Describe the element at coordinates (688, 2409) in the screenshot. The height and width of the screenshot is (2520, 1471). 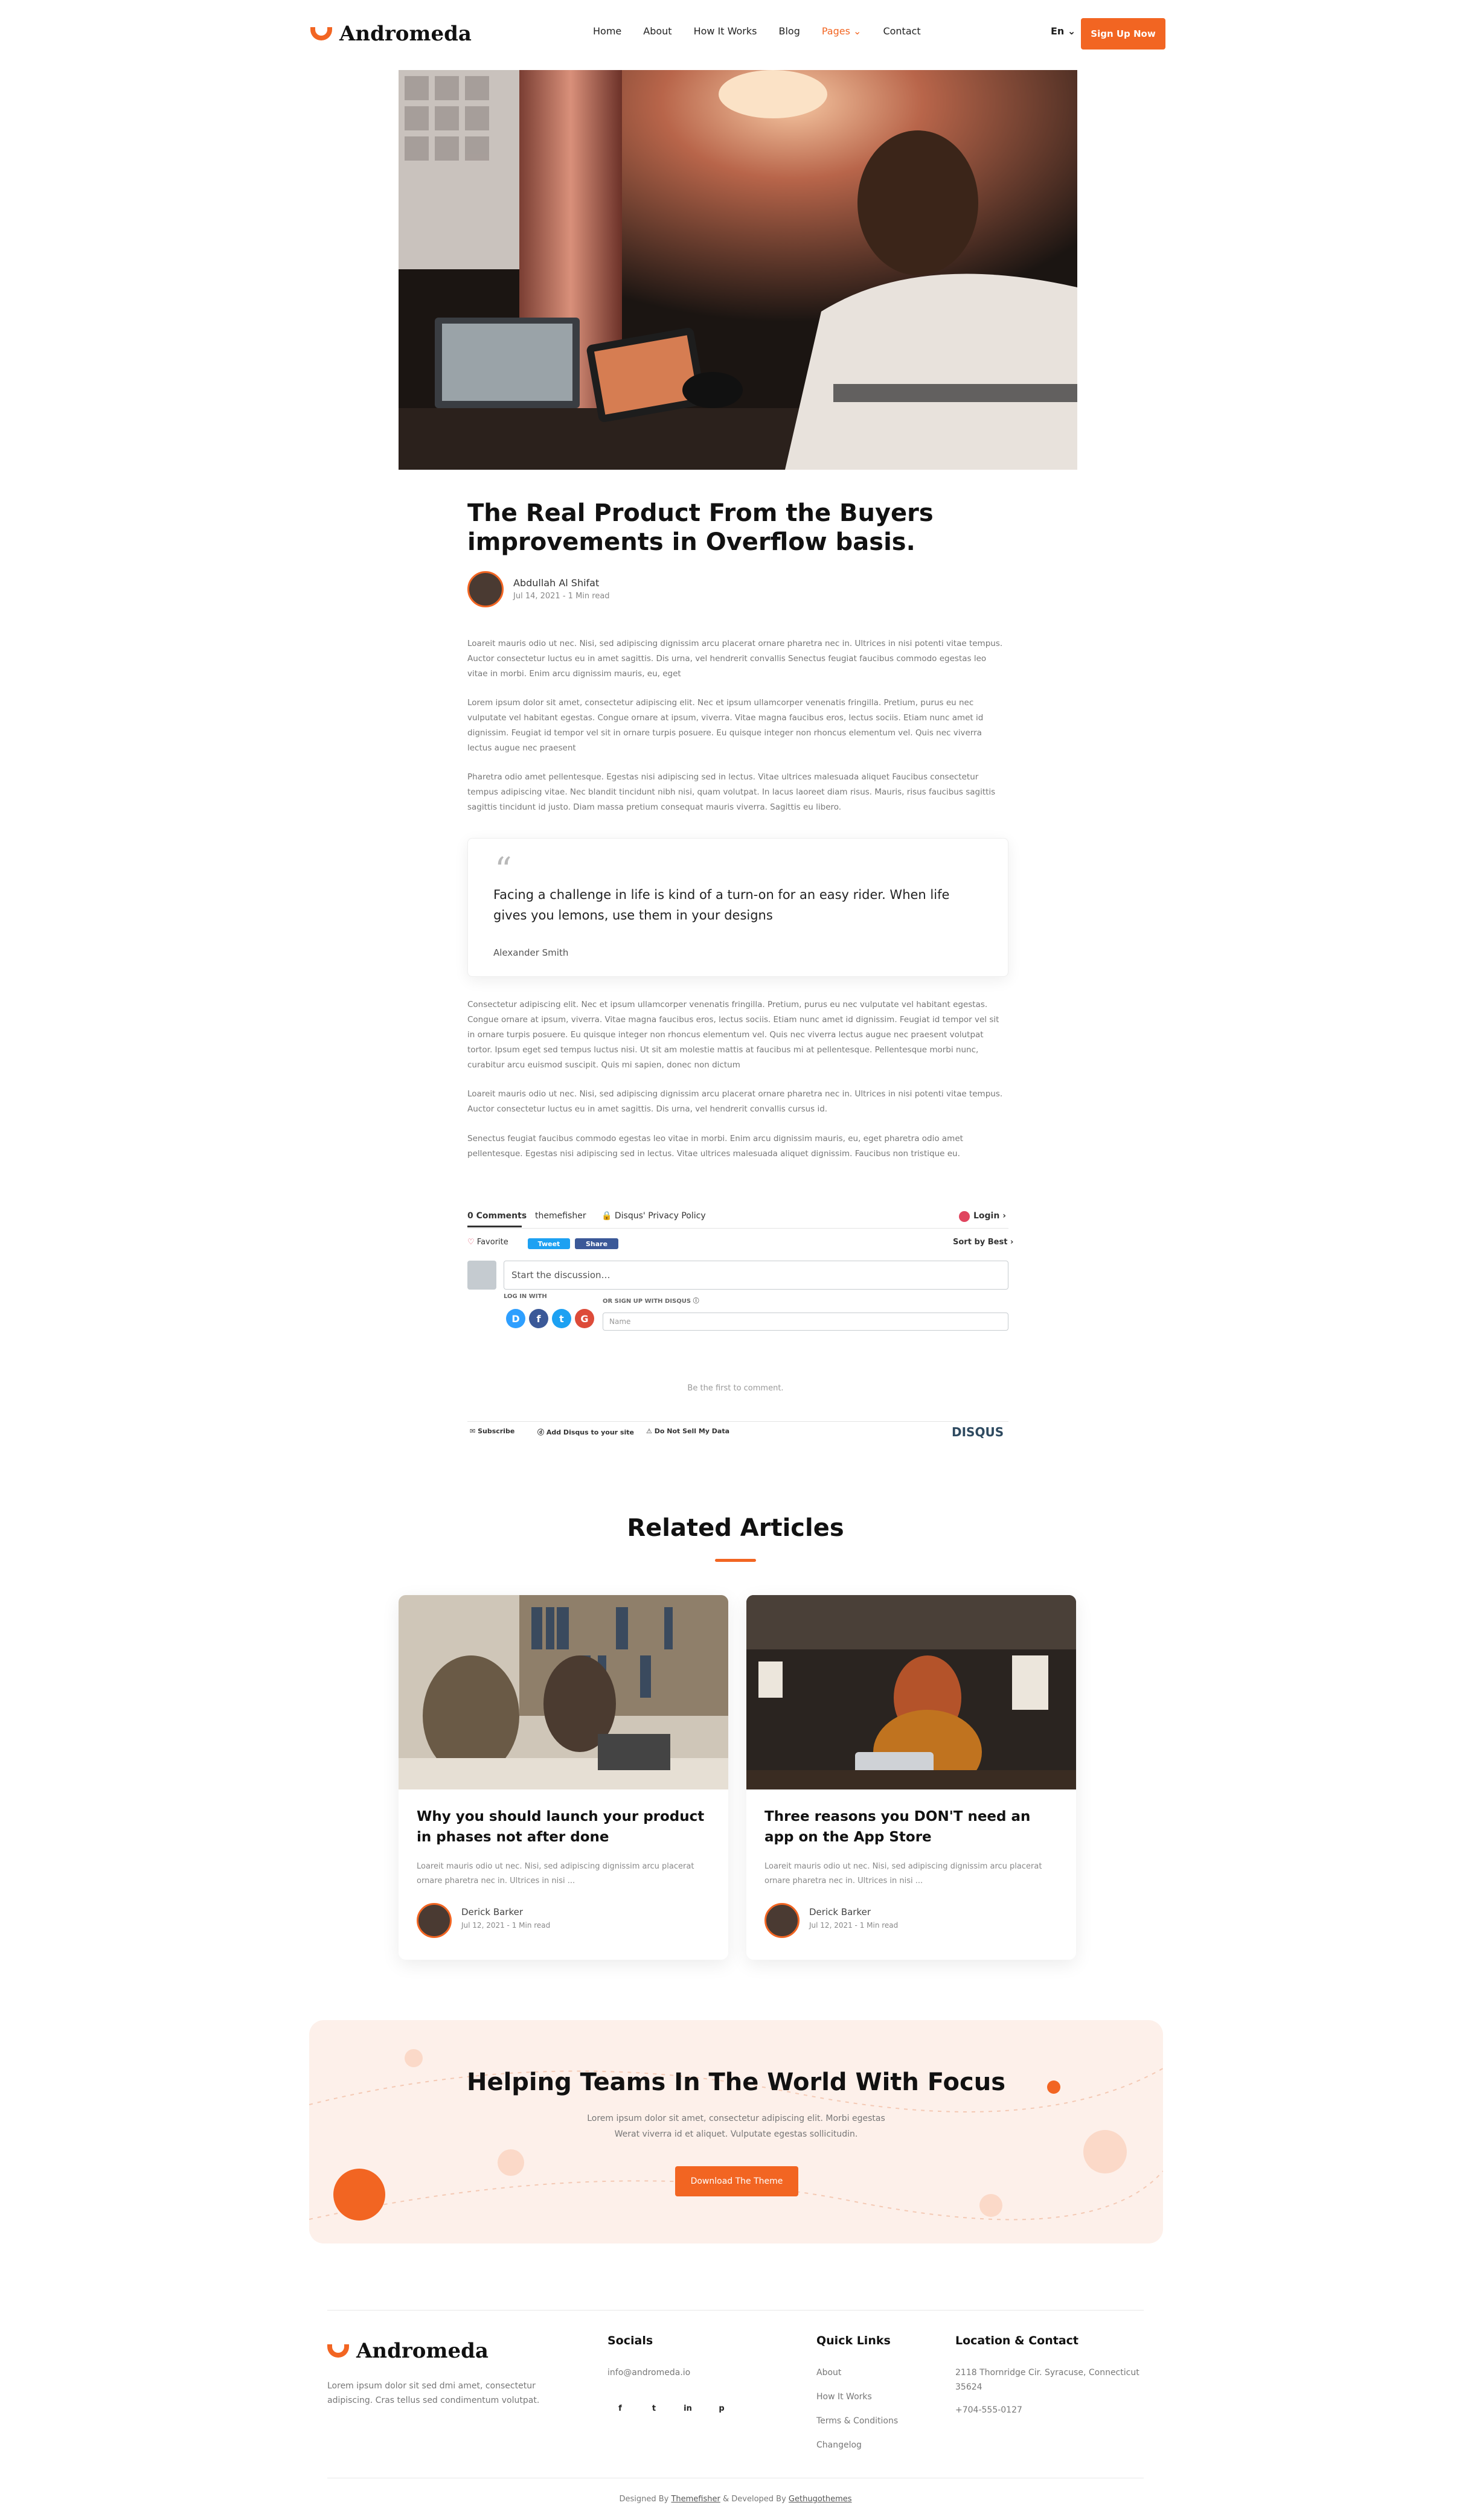
I see `linkedin-icon: in` at that location.